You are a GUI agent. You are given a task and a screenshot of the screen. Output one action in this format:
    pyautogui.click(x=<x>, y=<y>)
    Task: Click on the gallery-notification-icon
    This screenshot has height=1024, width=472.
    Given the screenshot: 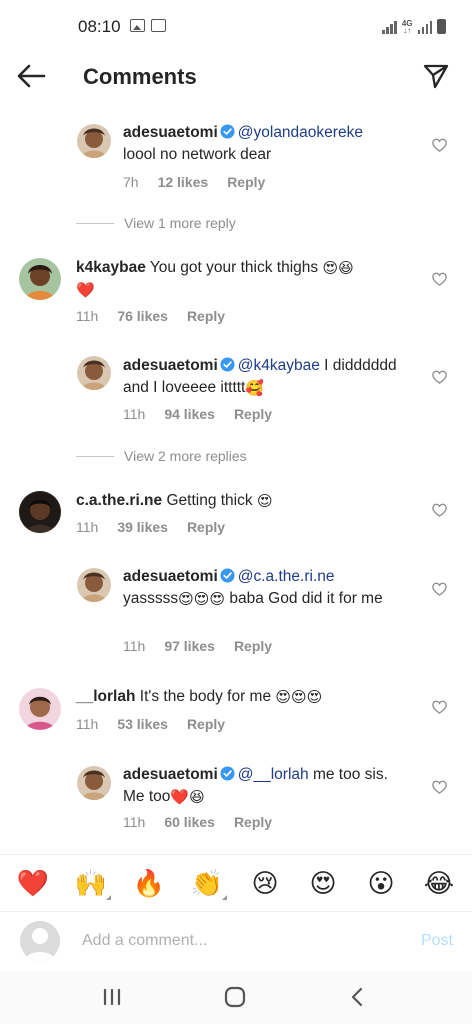 What is the action you would take?
    pyautogui.click(x=137, y=25)
    